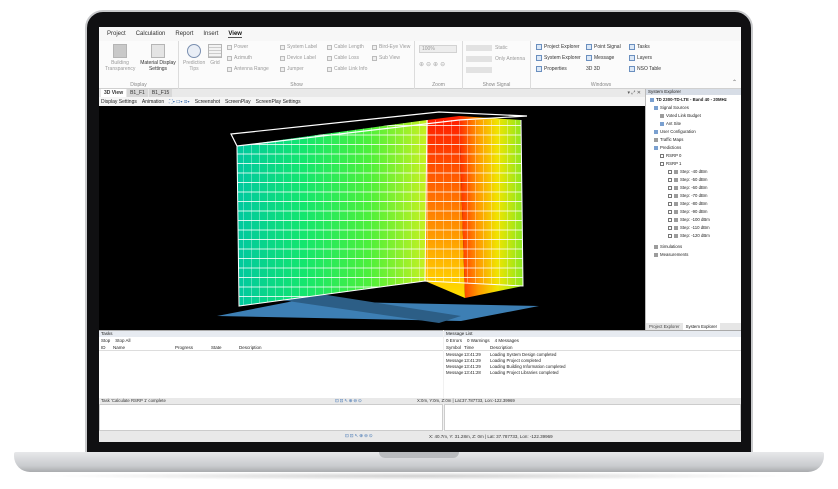 This screenshot has height=489, width=838. Describe the element at coordinates (179, 102) in the screenshot. I see `view-tool-icons: ⛶▾ ⬚▾ ⊡▾` at that location.